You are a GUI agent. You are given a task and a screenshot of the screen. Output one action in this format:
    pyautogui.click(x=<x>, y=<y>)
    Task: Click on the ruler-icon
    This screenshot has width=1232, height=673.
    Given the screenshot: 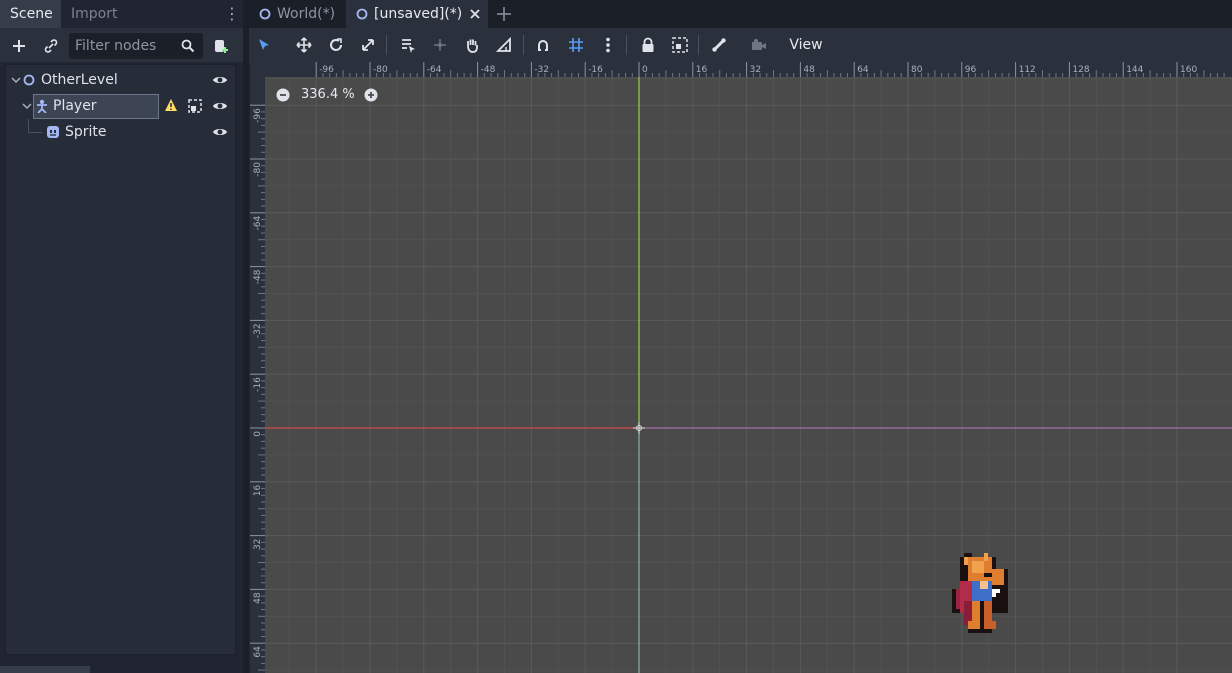 What is the action you would take?
    pyautogui.click(x=503, y=44)
    